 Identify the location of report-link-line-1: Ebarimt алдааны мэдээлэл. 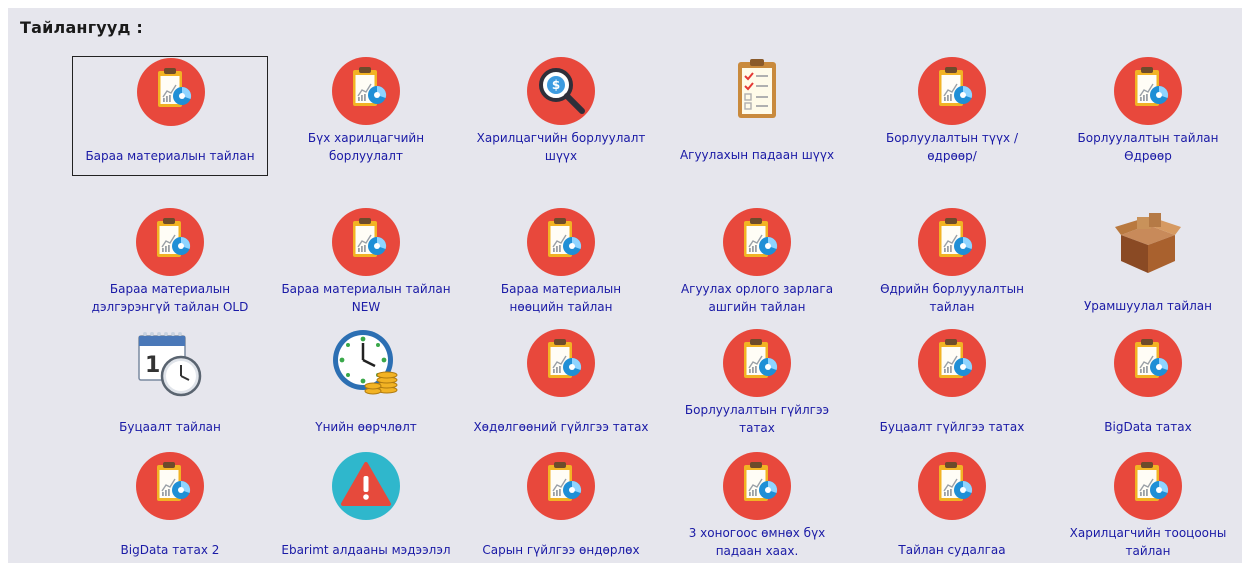
(366, 550).